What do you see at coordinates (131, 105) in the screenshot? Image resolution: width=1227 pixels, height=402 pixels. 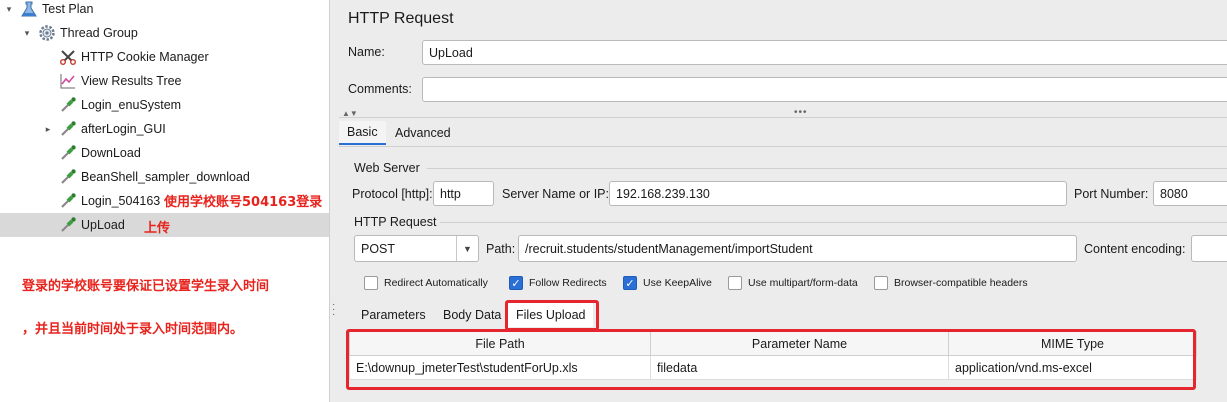 I see `tree-item-label: Login_enuSystem` at bounding box center [131, 105].